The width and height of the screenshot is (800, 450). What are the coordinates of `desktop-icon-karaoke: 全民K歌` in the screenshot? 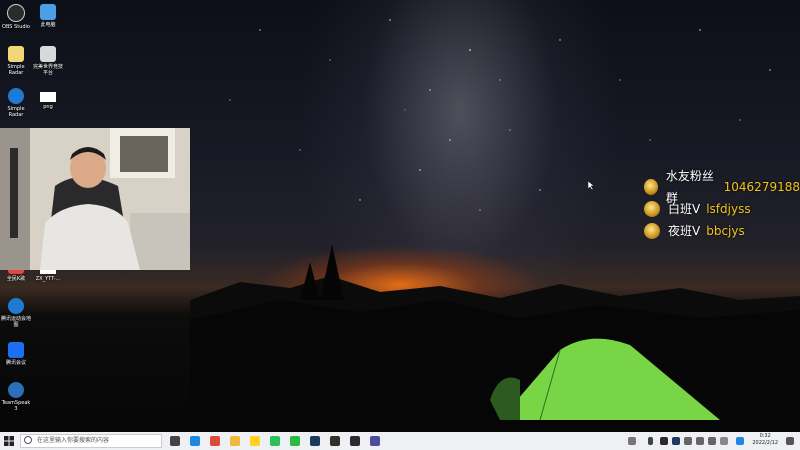 It's located at (16, 275).